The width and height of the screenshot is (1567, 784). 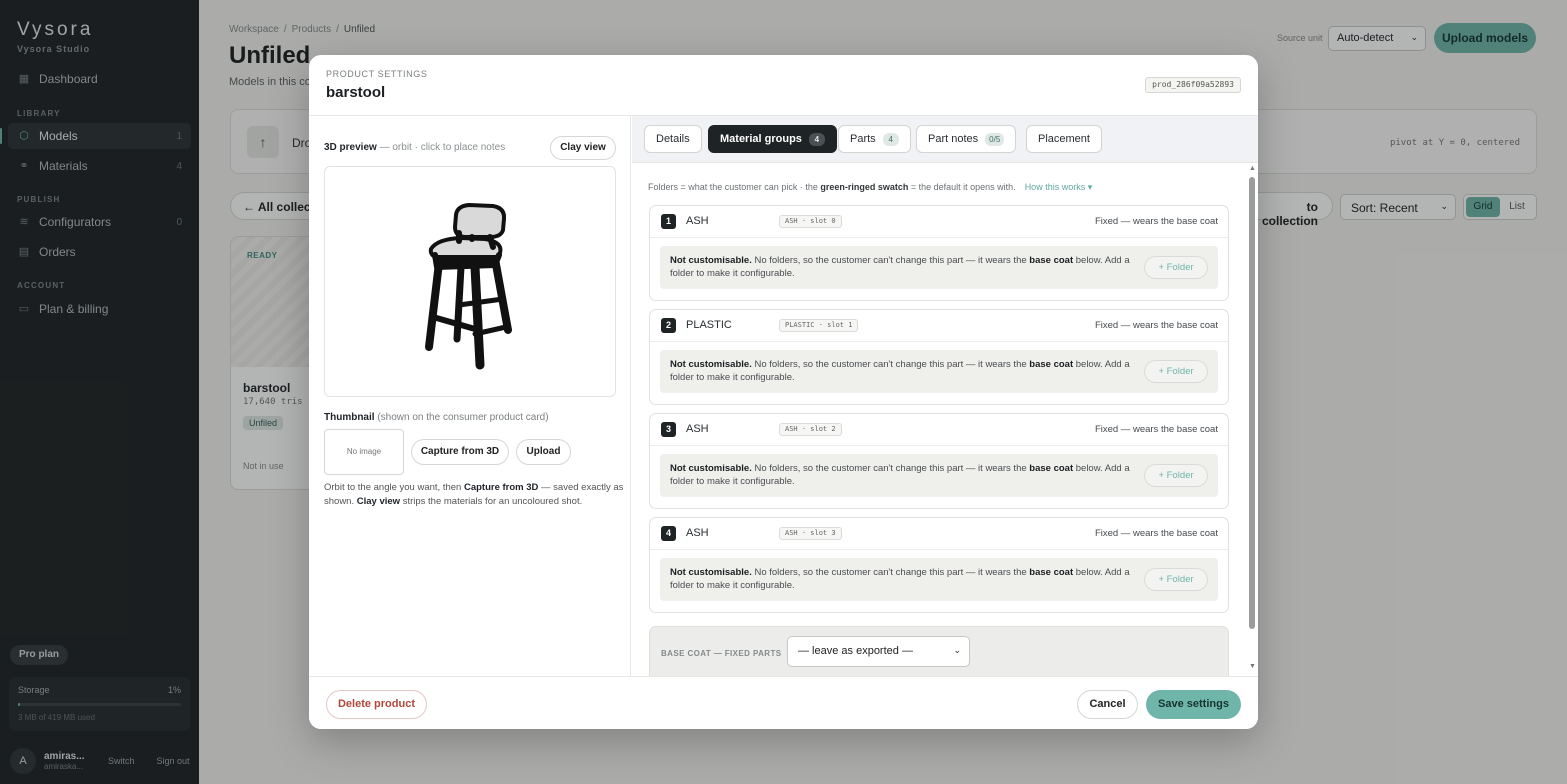 What do you see at coordinates (376, 704) in the screenshot?
I see `delete-product-button: Delete product` at bounding box center [376, 704].